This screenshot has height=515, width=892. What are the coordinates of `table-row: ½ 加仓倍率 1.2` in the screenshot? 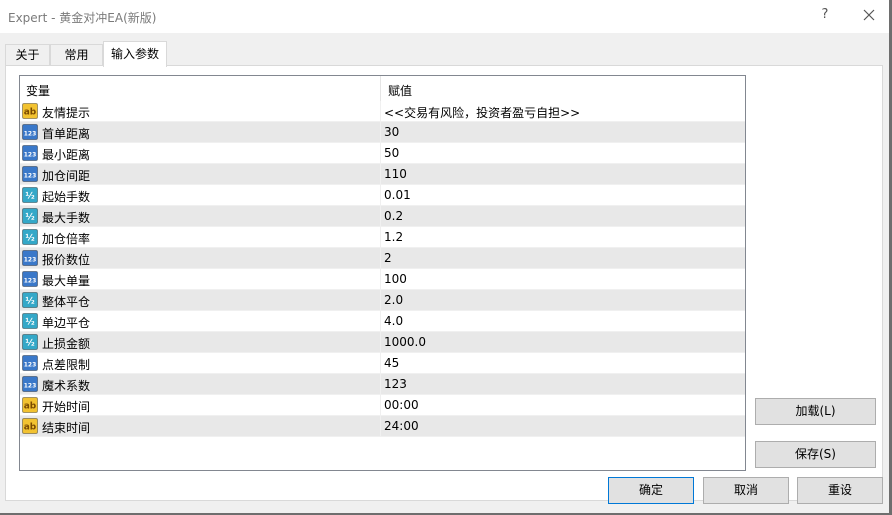 It's located at (382, 237).